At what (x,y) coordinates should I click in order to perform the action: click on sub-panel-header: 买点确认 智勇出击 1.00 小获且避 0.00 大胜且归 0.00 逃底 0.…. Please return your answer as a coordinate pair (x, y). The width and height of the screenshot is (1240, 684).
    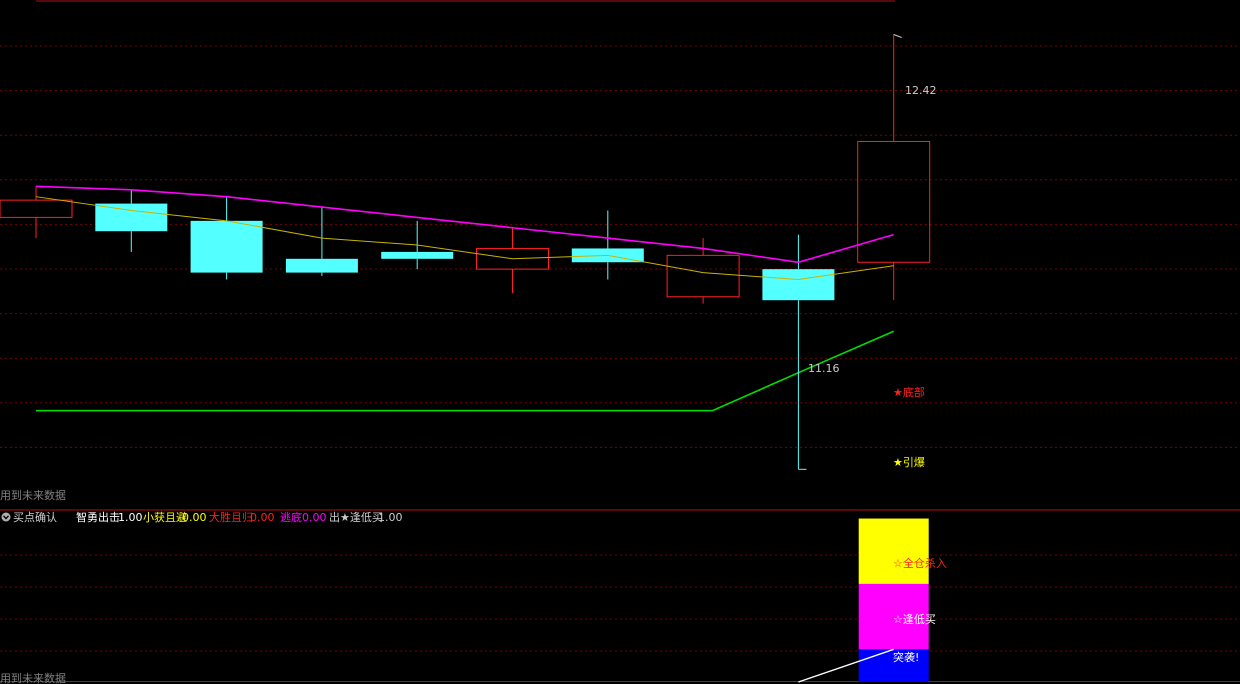
    Looking at the image, I should click on (202, 517).